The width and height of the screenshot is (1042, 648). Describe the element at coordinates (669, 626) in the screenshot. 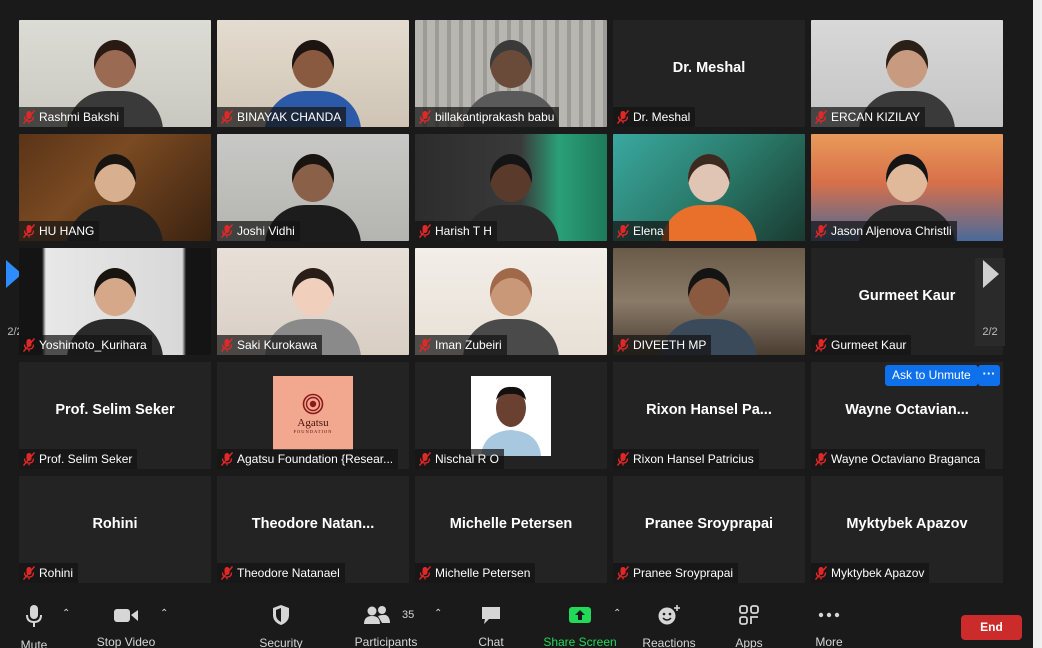

I see `reactions-button: Reactions` at that location.